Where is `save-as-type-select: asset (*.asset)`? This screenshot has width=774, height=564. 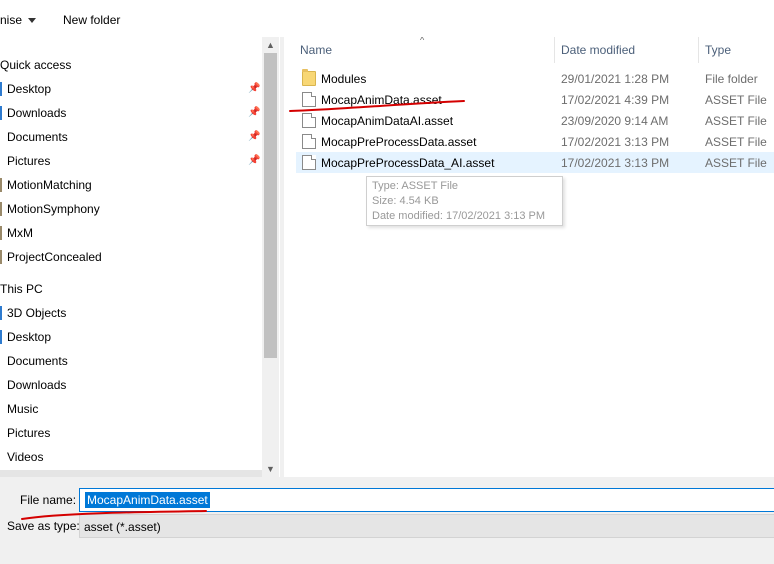
save-as-type-select: asset (*.asset) is located at coordinates (426, 526).